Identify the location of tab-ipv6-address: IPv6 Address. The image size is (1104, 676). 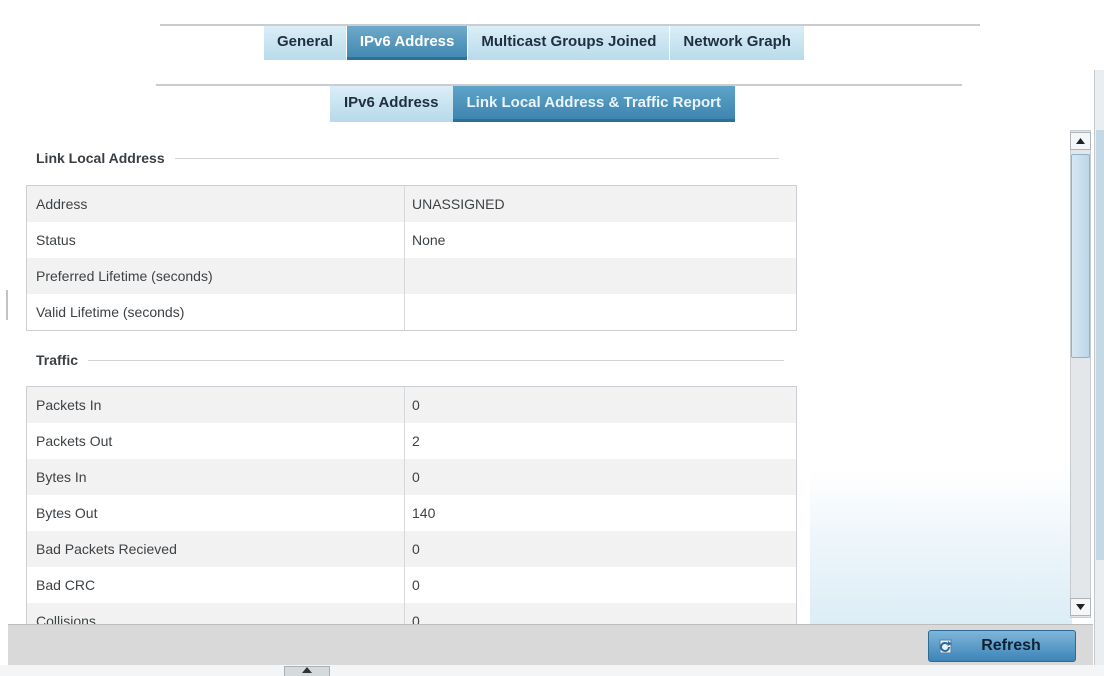
(407, 43).